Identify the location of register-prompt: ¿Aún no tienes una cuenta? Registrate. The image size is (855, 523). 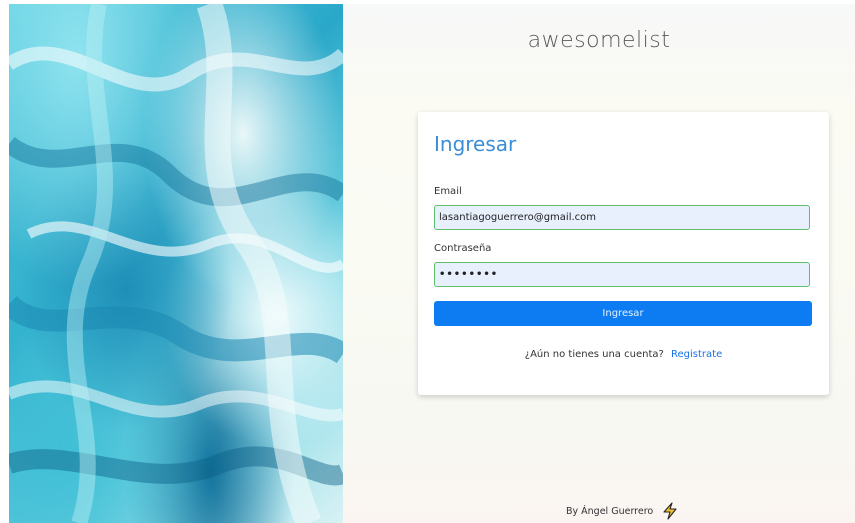
(623, 354).